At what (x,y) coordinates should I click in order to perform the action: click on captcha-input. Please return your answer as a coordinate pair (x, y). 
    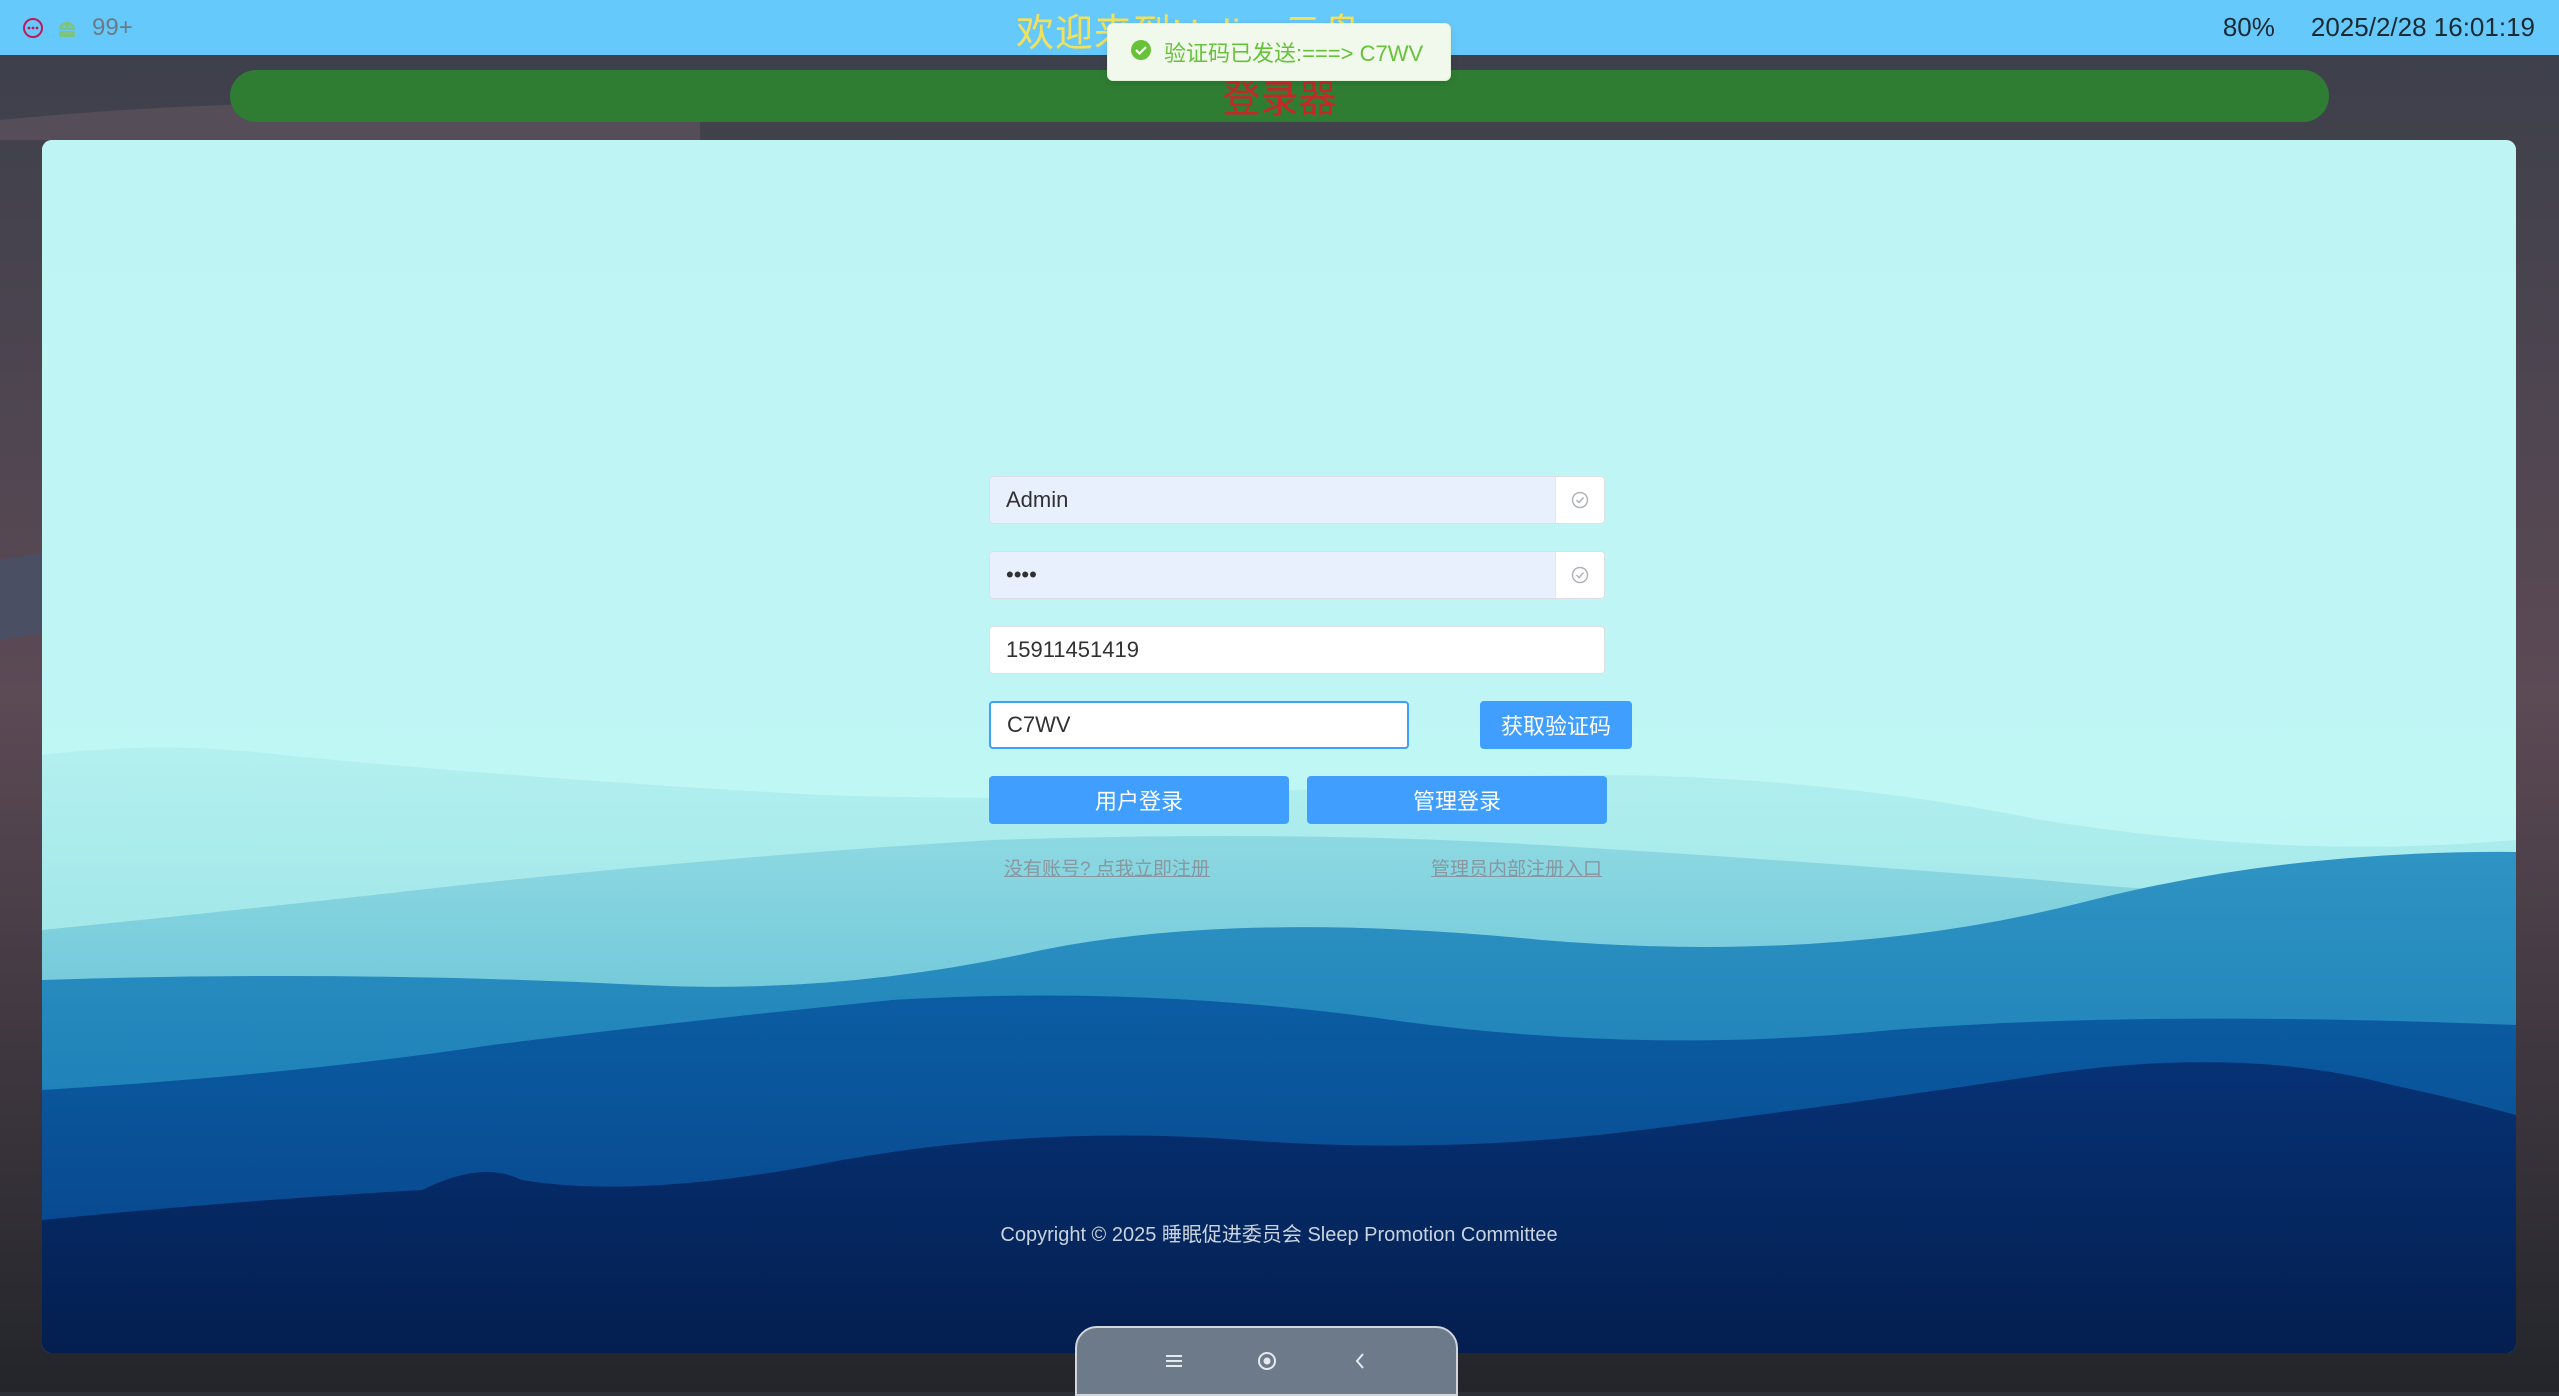
    Looking at the image, I should click on (1198, 725).